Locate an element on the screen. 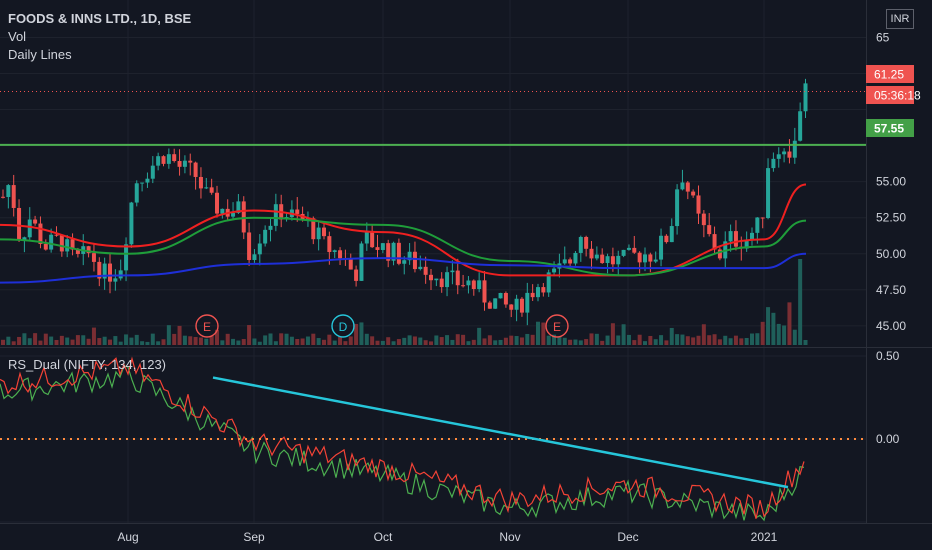  price-tick-label: 50.00 is located at coordinates (891, 254).